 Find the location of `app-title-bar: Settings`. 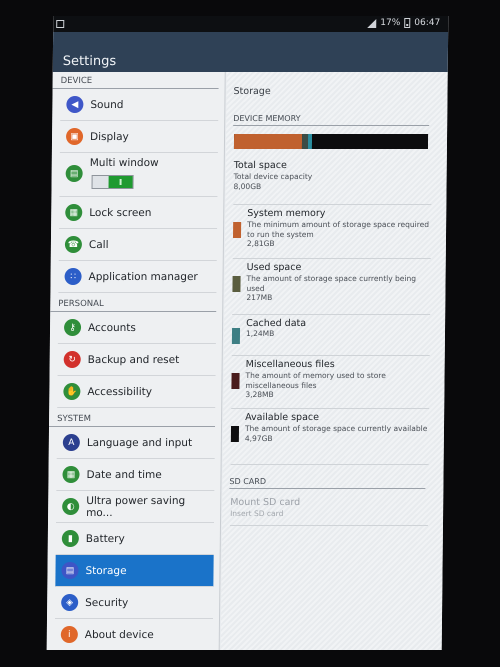

app-title-bar: Settings is located at coordinates (250, 52).